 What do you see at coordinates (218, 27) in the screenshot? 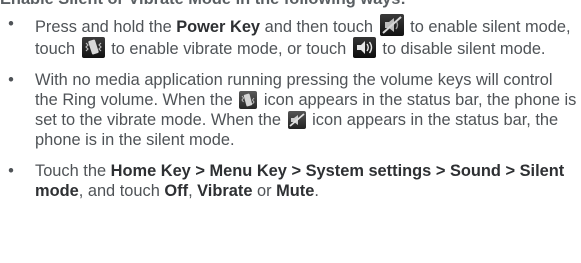
I see `power-key-label: Power Key` at bounding box center [218, 27].